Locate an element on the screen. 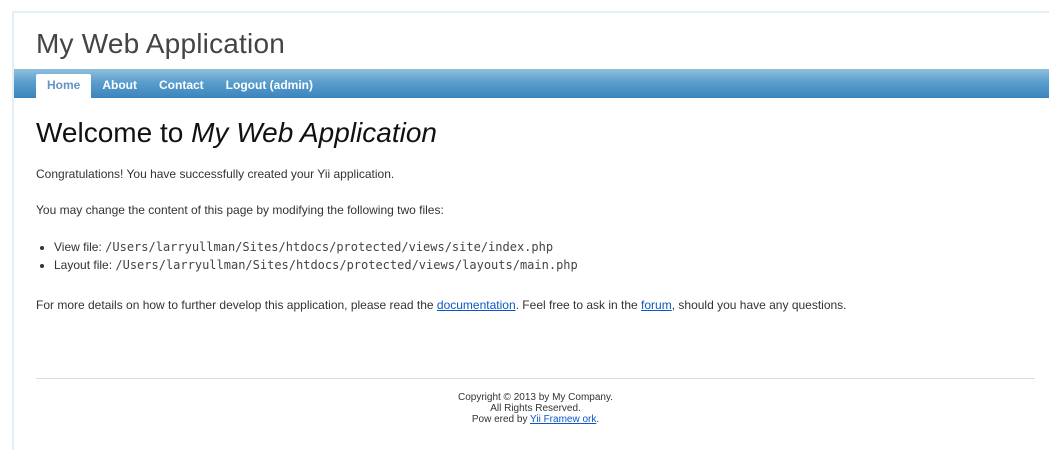 Image resolution: width=1049 pixels, height=450 pixels. footer-rights: All Rights Reserved. is located at coordinates (535, 408).